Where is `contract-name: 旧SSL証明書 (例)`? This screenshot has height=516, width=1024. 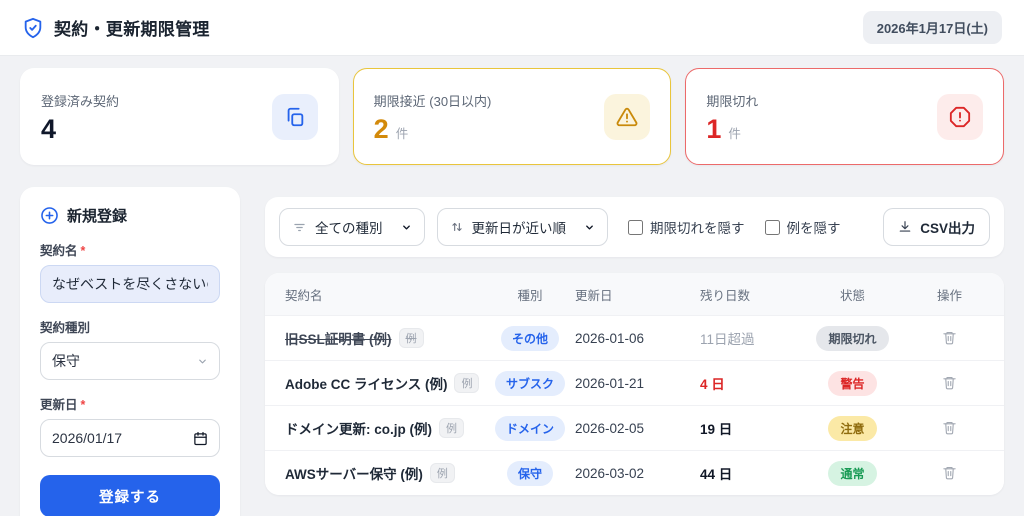
contract-name: 旧SSL証明書 (例) is located at coordinates (338, 339).